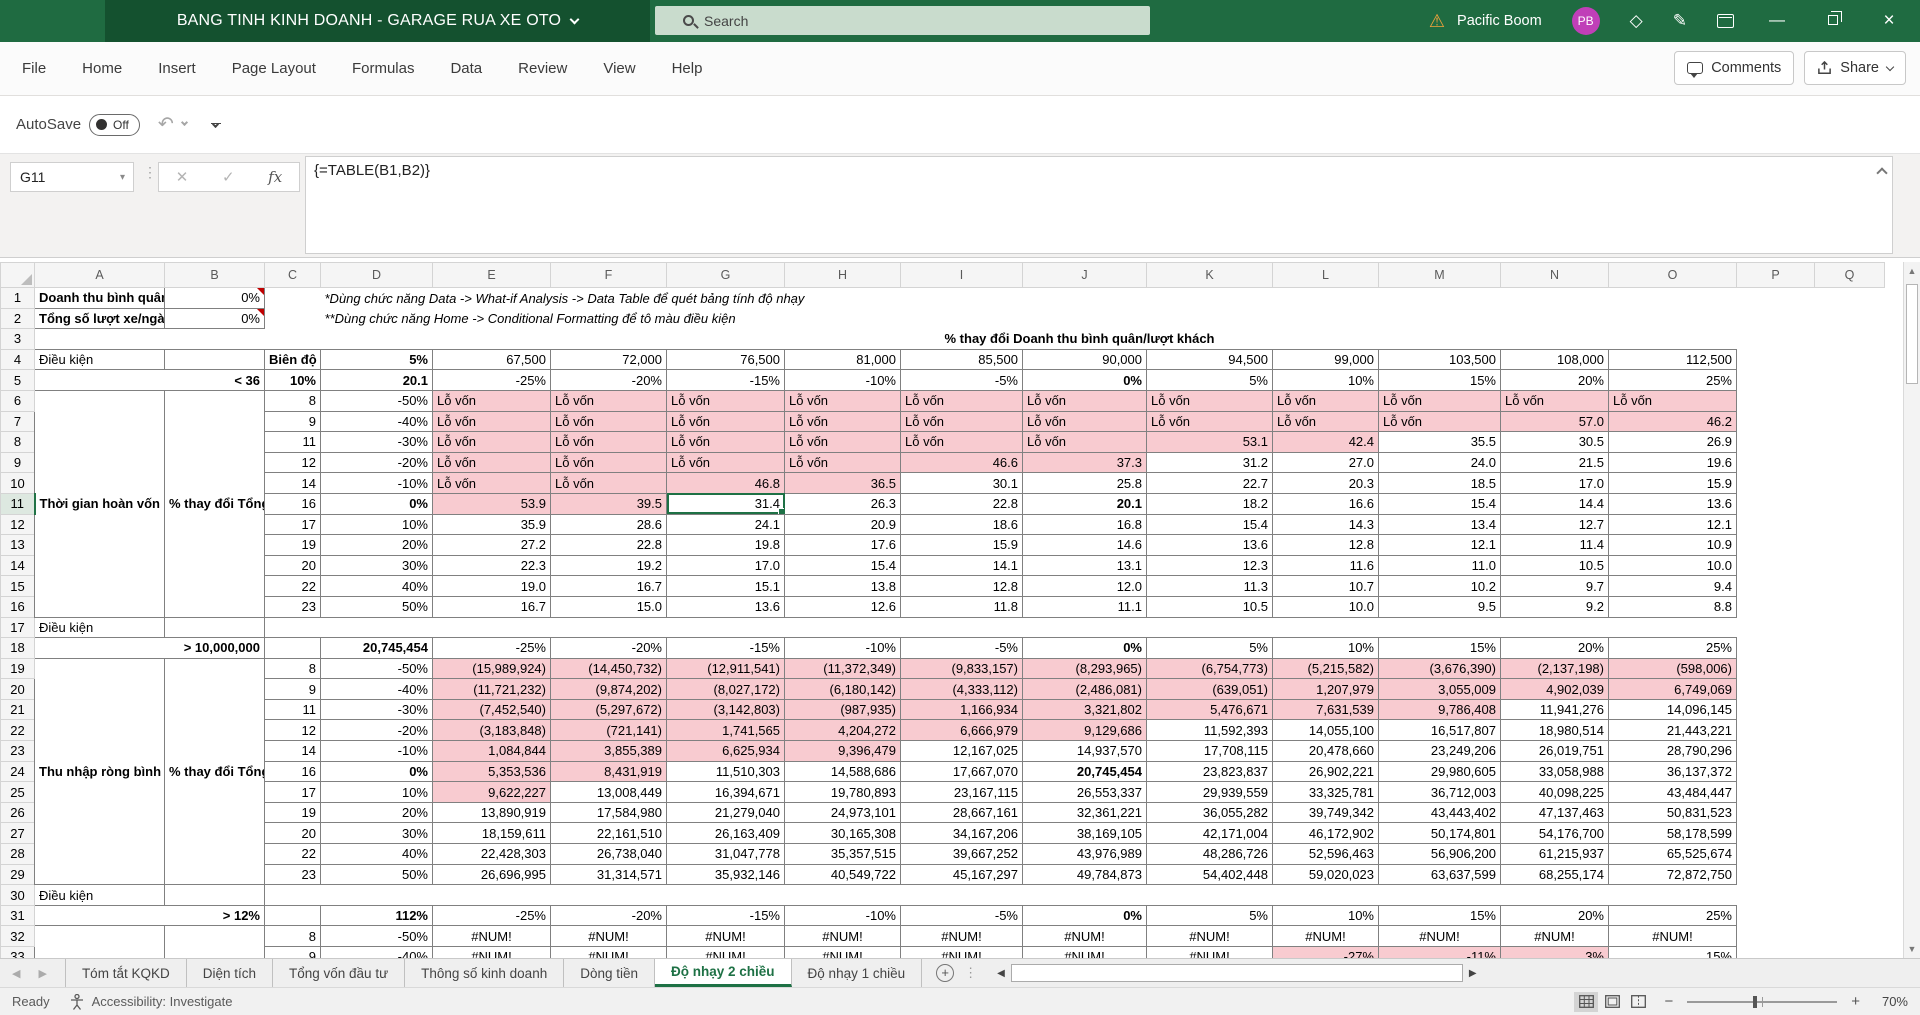 The width and height of the screenshot is (1920, 1015). I want to click on cell-C13: 19, so click(292, 545).